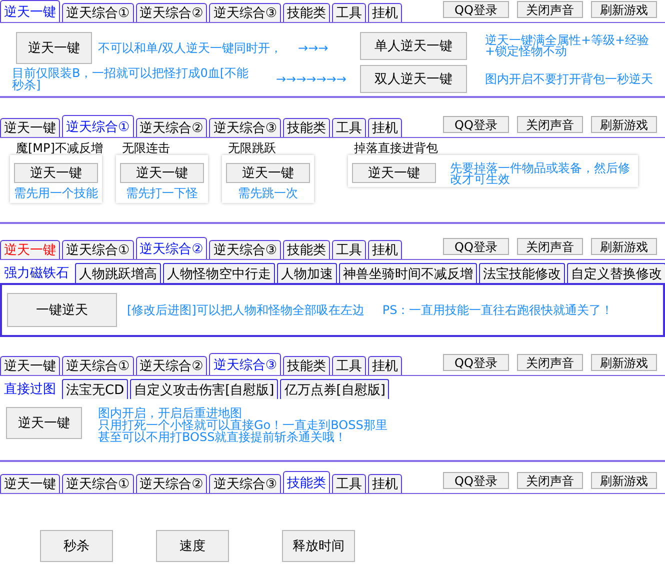  Describe the element at coordinates (95, 389) in the screenshot. I see `sub-tab: 法宝无CD` at that location.